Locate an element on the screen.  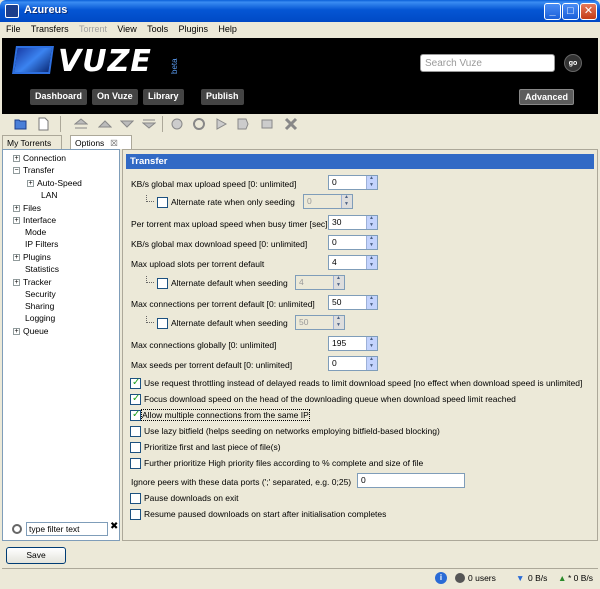
alt-slots-seeding-label: Alternate default when seeding is located at coordinates (229, 283).